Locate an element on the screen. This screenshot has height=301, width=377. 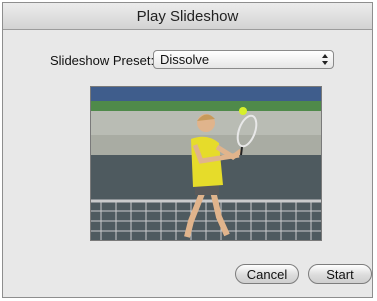
cancel-button: Cancel is located at coordinates (267, 274).